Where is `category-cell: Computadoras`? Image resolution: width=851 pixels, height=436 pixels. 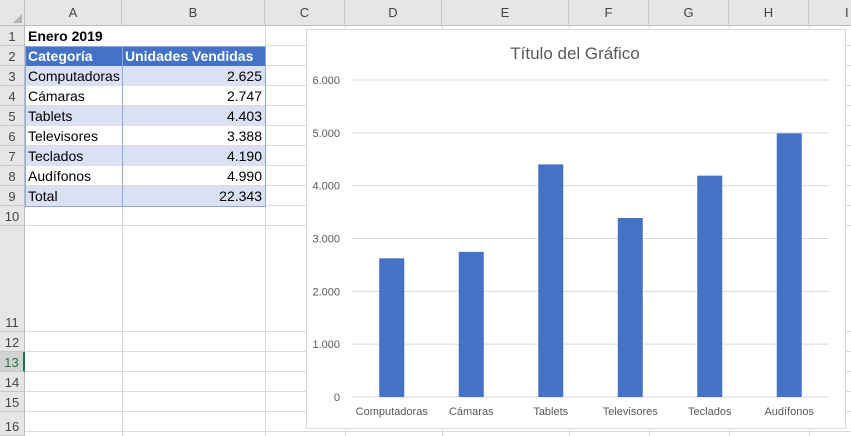
category-cell: Computadoras is located at coordinates (73, 76).